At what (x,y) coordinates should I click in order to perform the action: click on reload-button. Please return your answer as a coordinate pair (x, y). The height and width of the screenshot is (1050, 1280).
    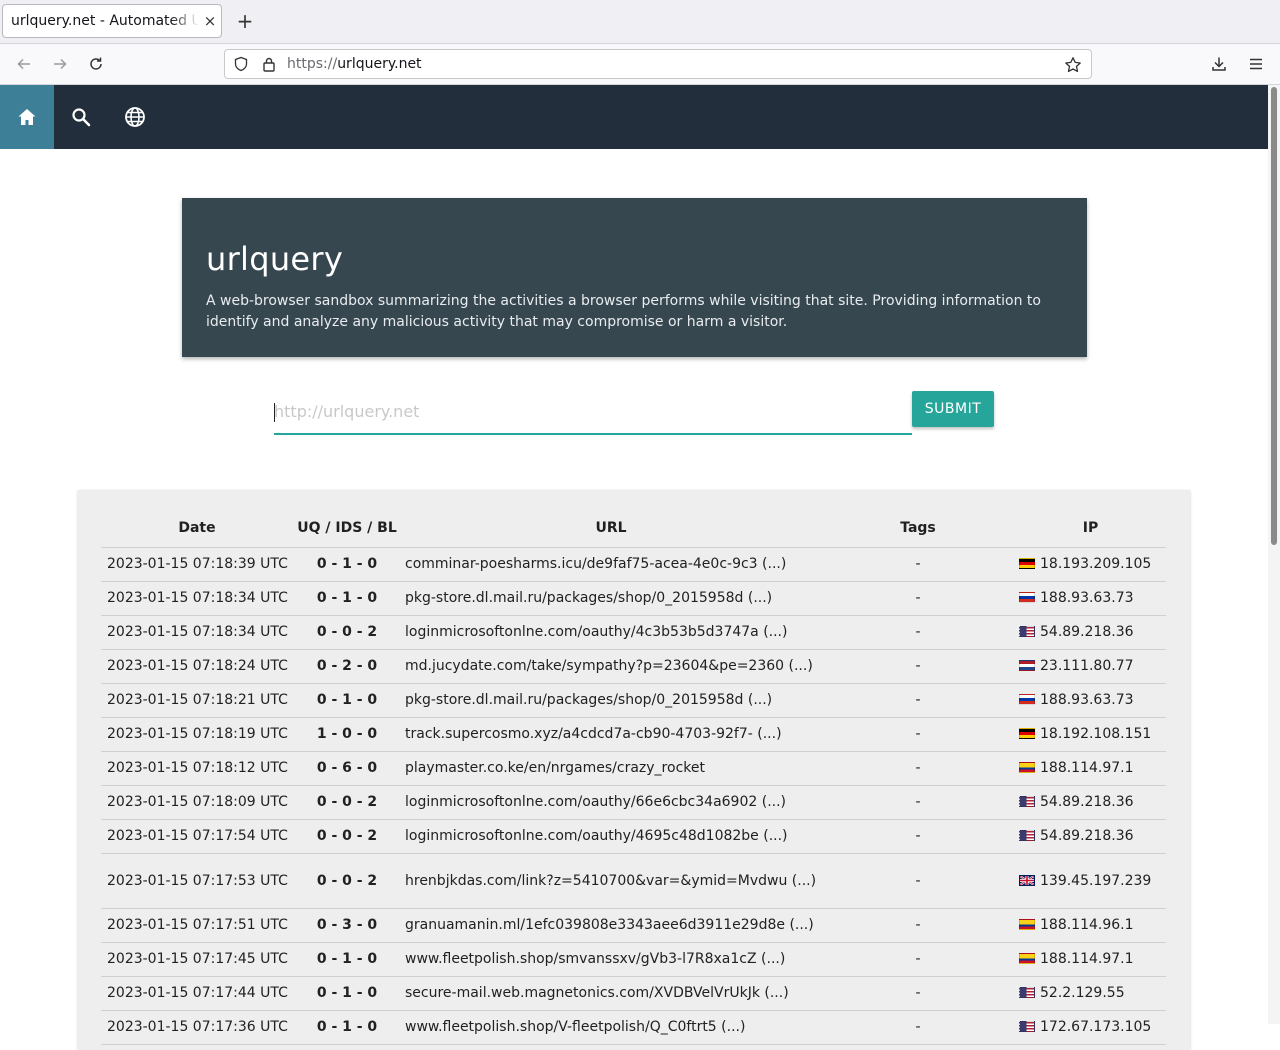
    Looking at the image, I should click on (96, 64).